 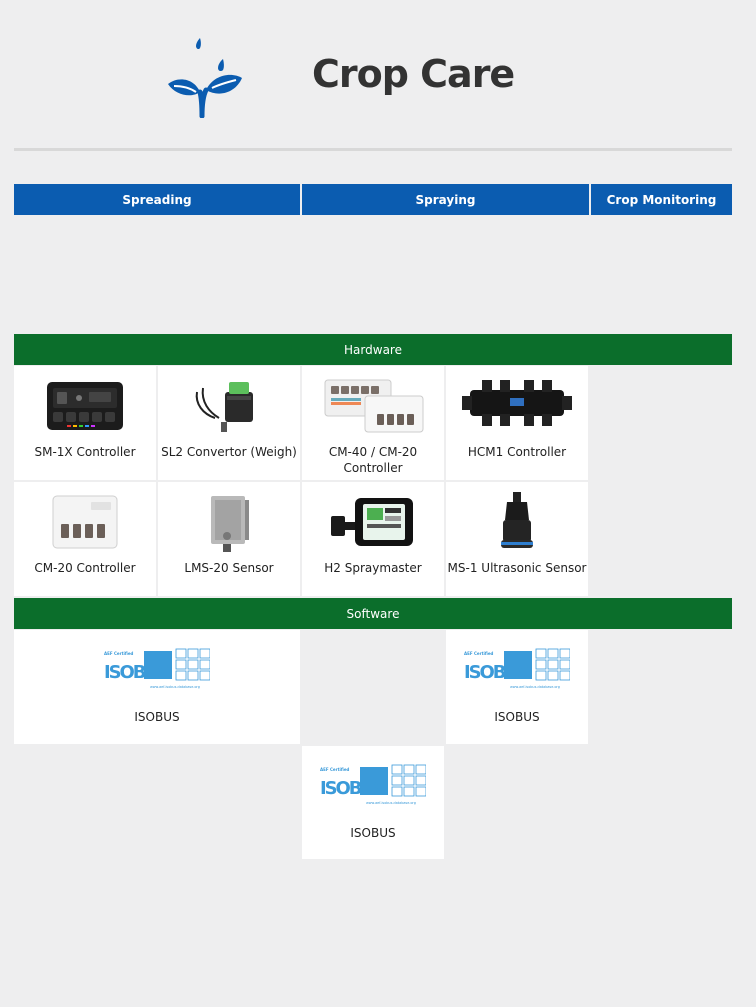 I want to click on hardware-heading: Hardware, so click(x=373, y=349).